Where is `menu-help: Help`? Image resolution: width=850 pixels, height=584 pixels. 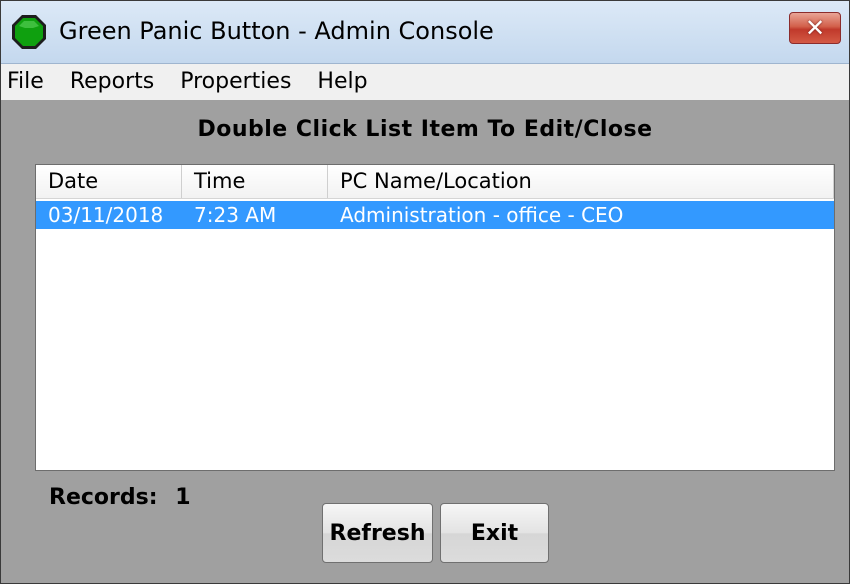
menu-help: Help is located at coordinates (342, 82).